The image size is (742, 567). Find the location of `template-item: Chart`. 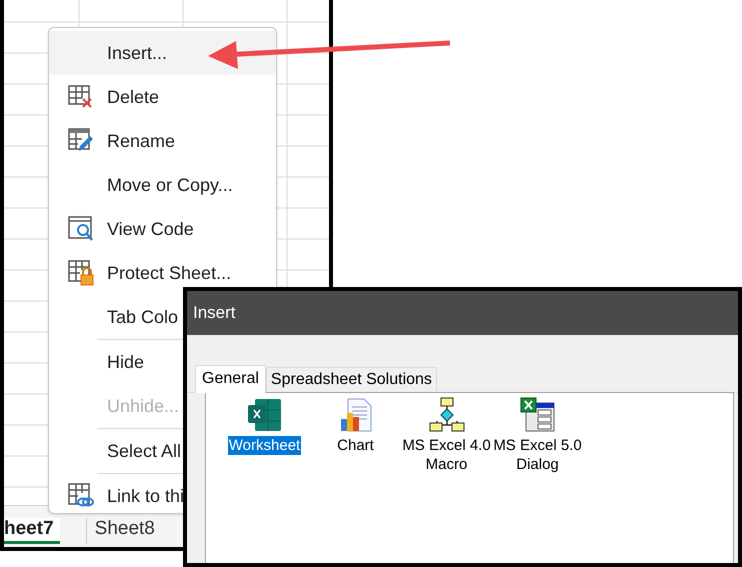

template-item: Chart is located at coordinates (355, 445).